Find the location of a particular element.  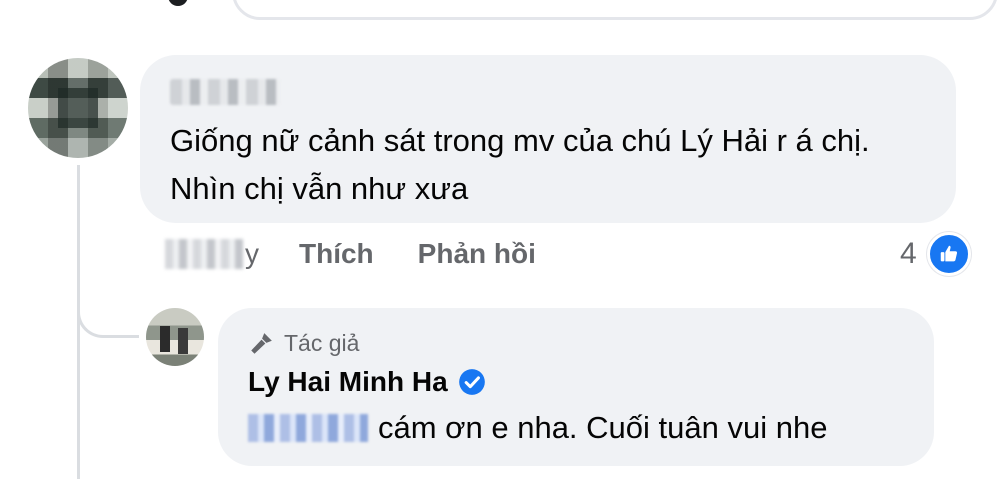

comment-time-suffix: y is located at coordinates (252, 253).